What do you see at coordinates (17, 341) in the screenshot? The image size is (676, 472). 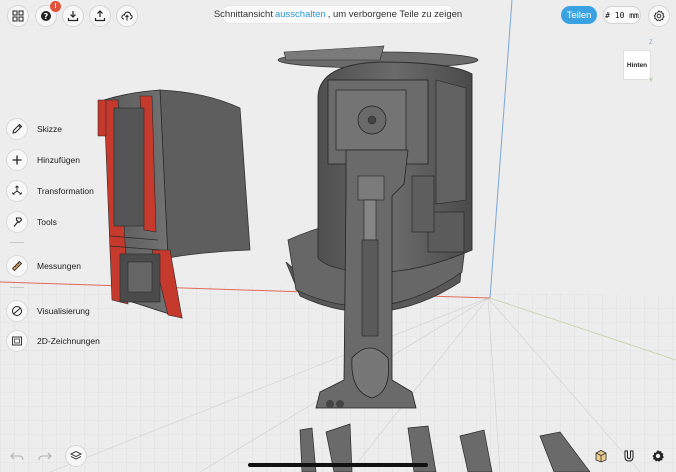 I see `drawing-icon` at bounding box center [17, 341].